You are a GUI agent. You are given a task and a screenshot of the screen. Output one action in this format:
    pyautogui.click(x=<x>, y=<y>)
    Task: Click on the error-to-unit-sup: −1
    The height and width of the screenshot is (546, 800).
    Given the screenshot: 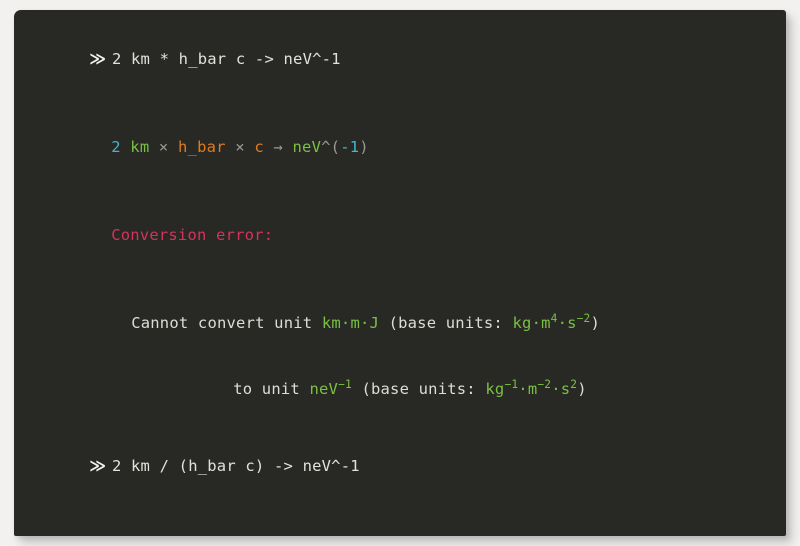 What is the action you would take?
    pyautogui.click(x=345, y=384)
    